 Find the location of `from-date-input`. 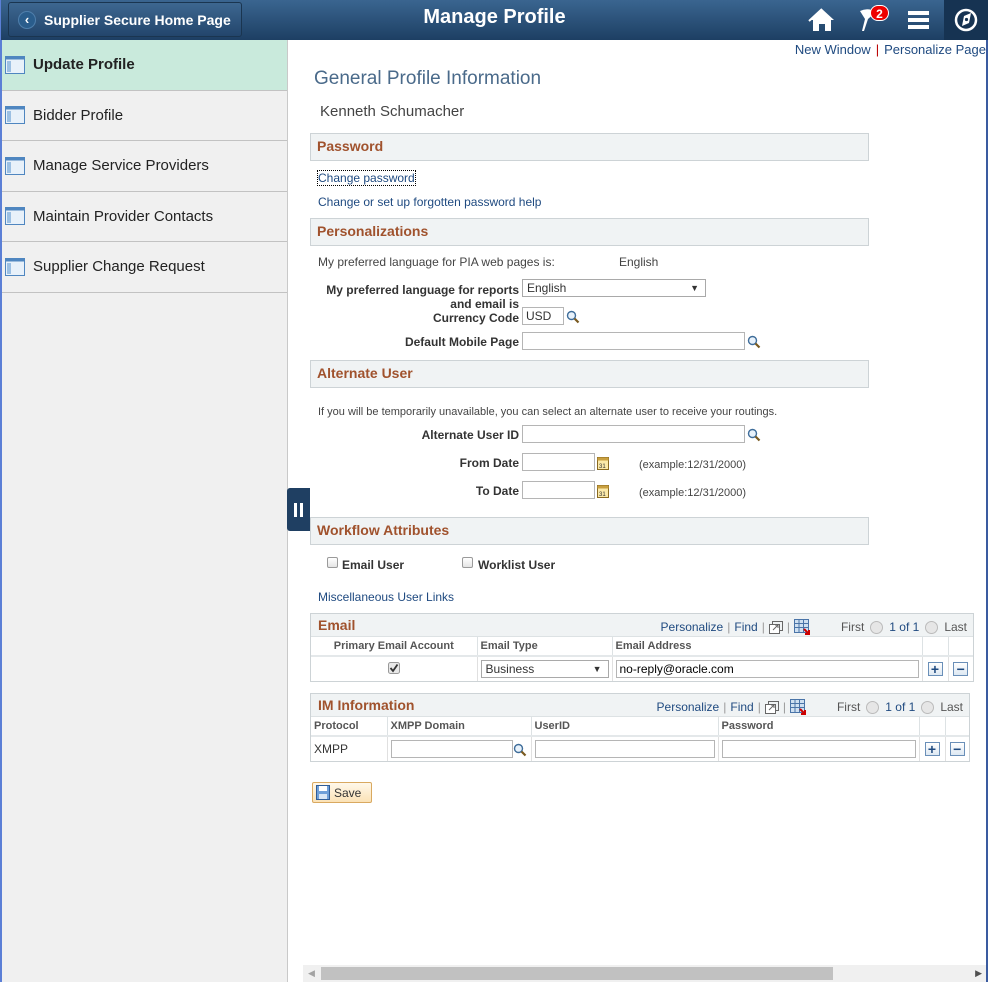

from-date-input is located at coordinates (558, 462).